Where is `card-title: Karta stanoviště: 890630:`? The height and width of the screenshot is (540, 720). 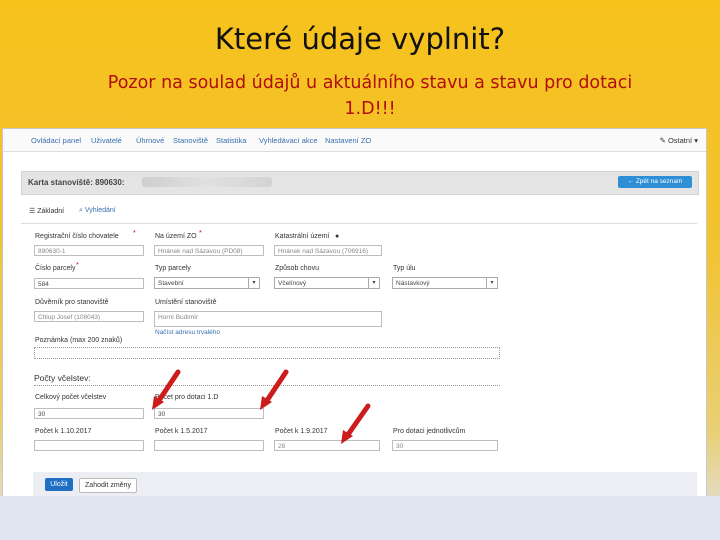
card-title: Karta stanoviště: 890630: is located at coordinates (76, 182).